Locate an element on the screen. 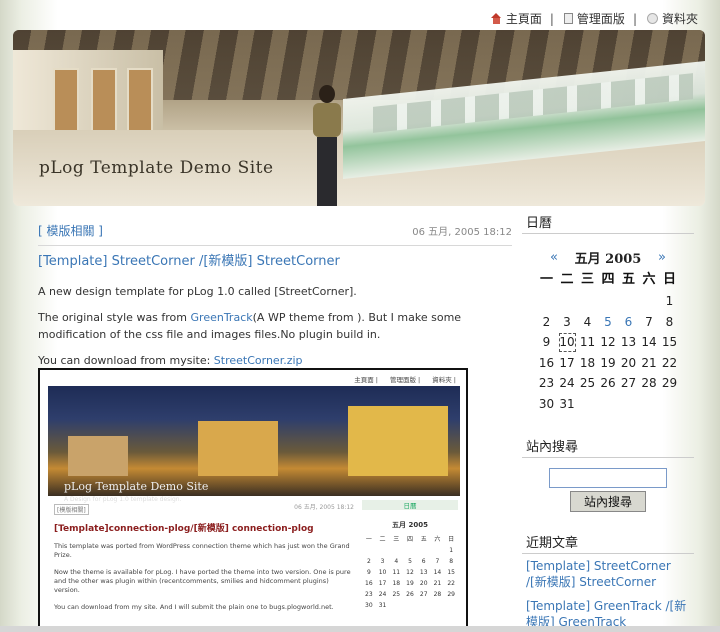  calendar-day: 8 is located at coordinates (669, 321).